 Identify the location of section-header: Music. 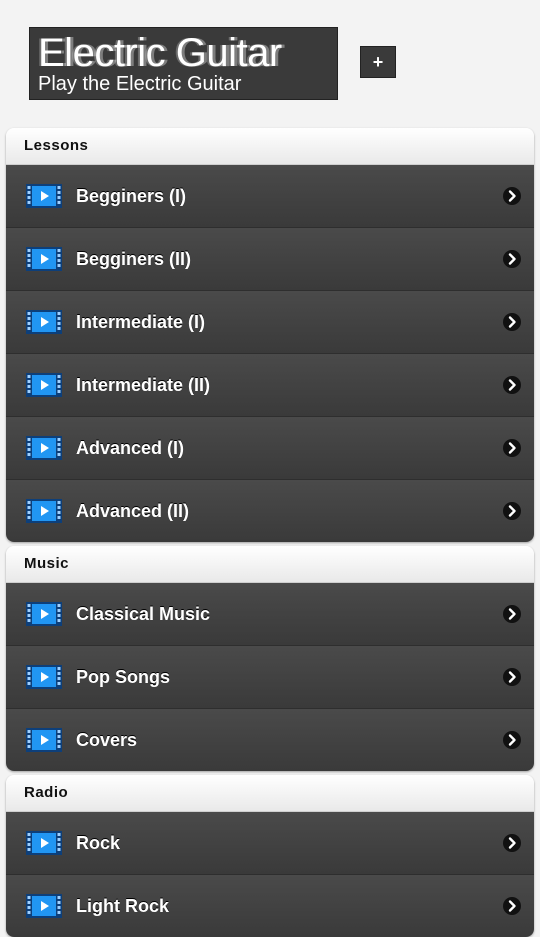
(270, 564).